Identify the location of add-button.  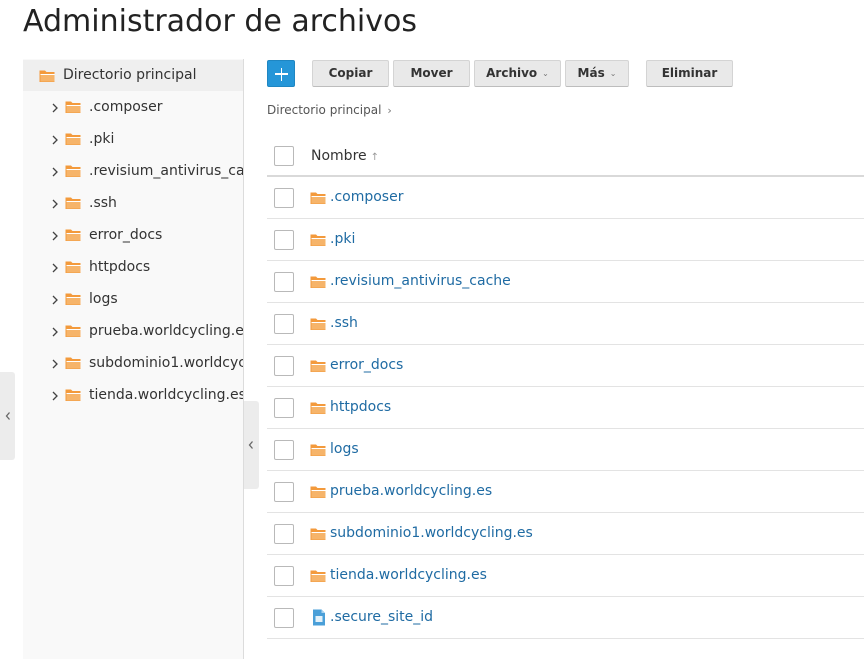
(281, 73).